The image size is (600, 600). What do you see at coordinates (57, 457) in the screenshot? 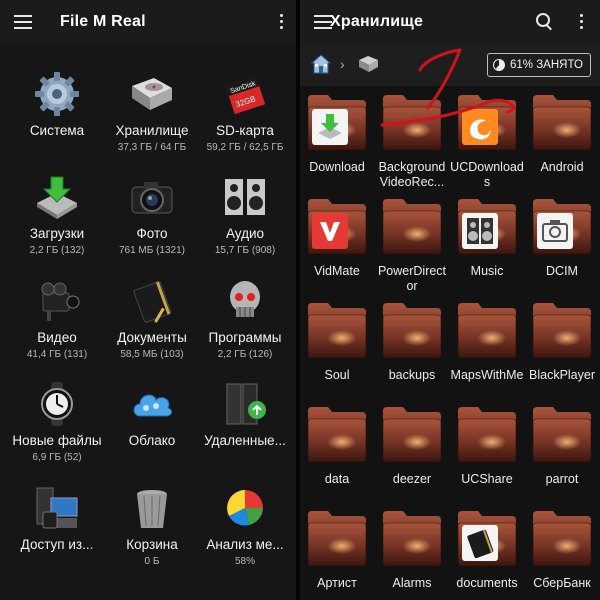
I see `category-size: 6,9 ГБ (52)` at bounding box center [57, 457].